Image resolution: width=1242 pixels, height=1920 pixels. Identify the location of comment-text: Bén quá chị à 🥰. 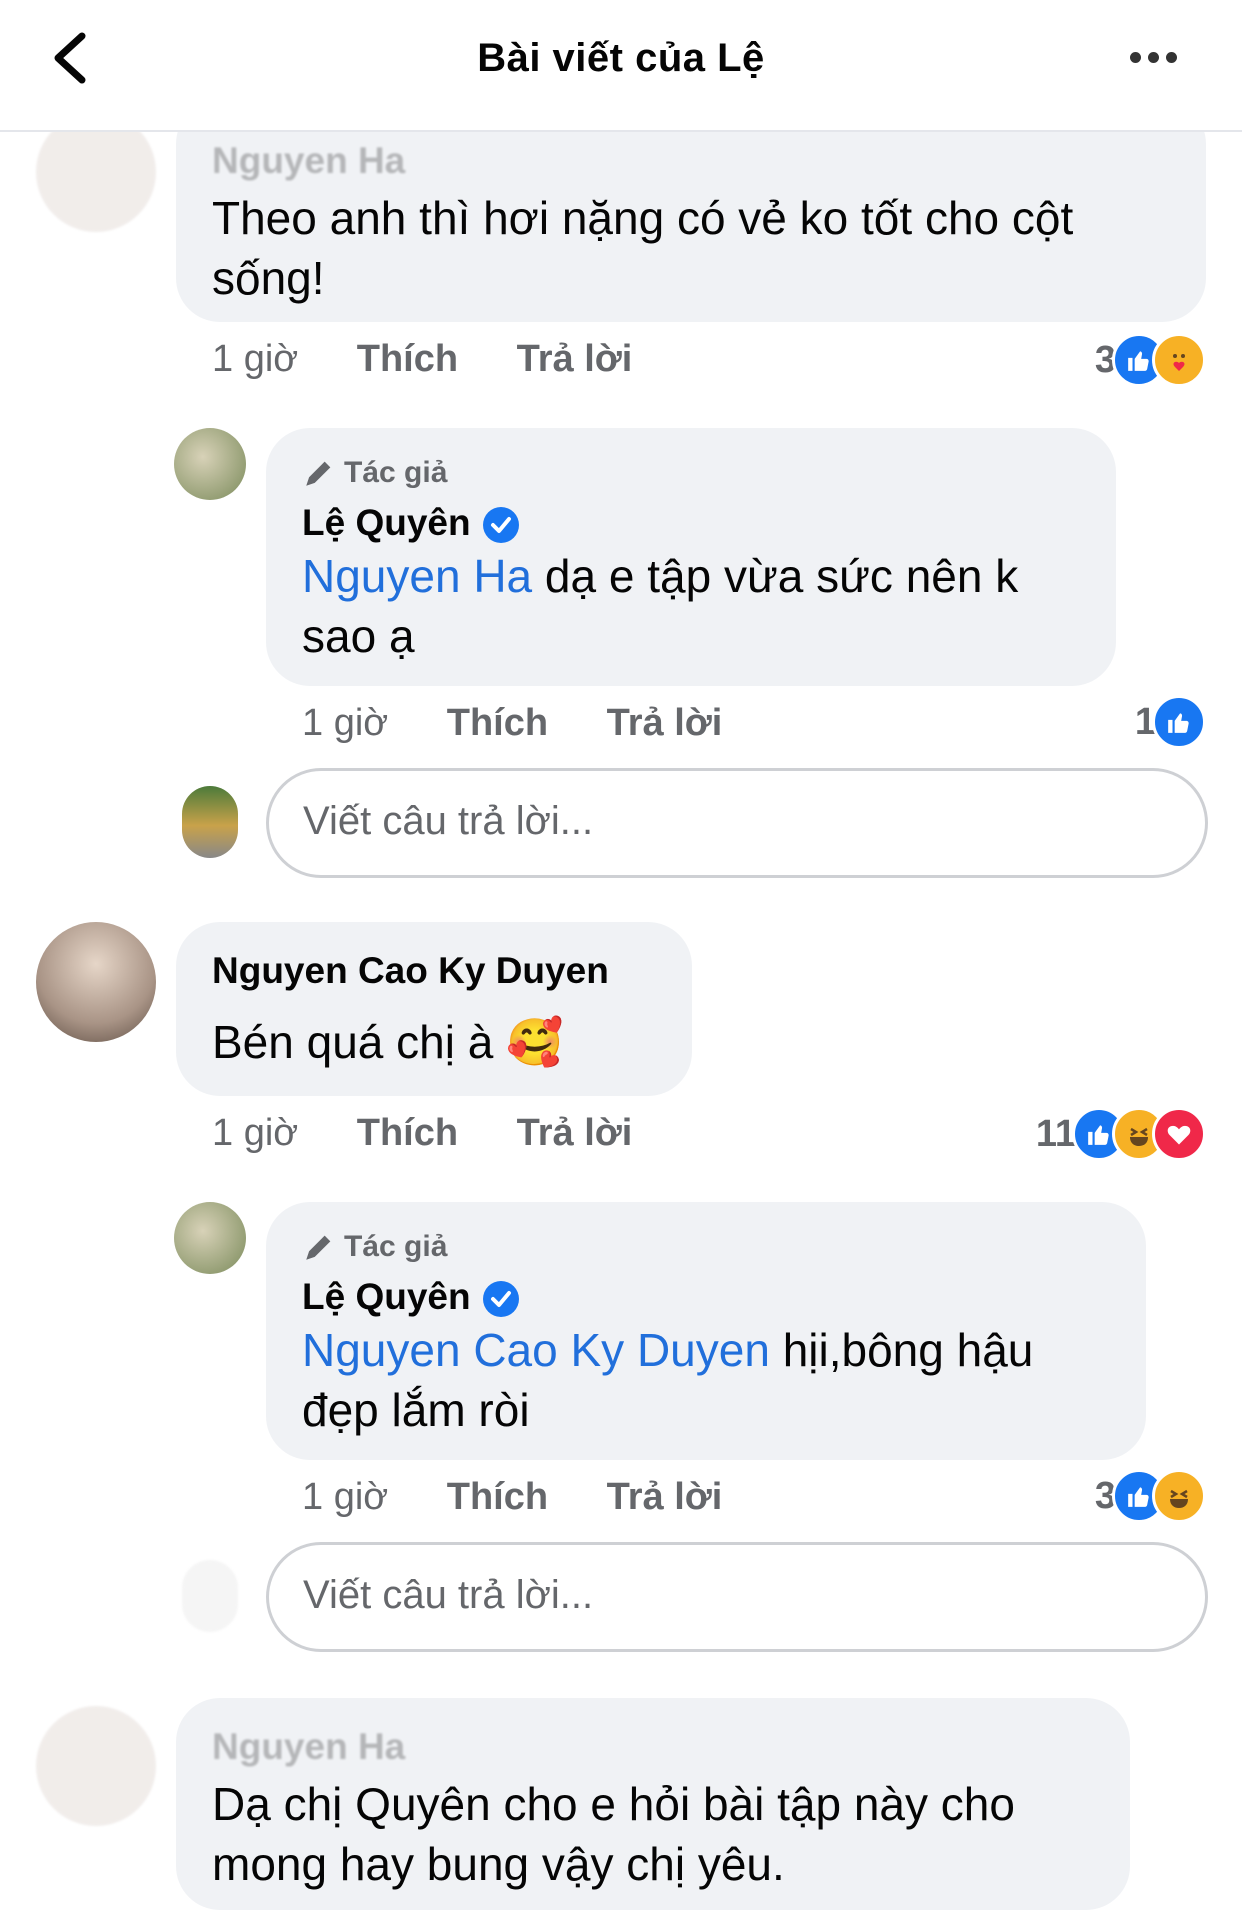
(388, 1042).